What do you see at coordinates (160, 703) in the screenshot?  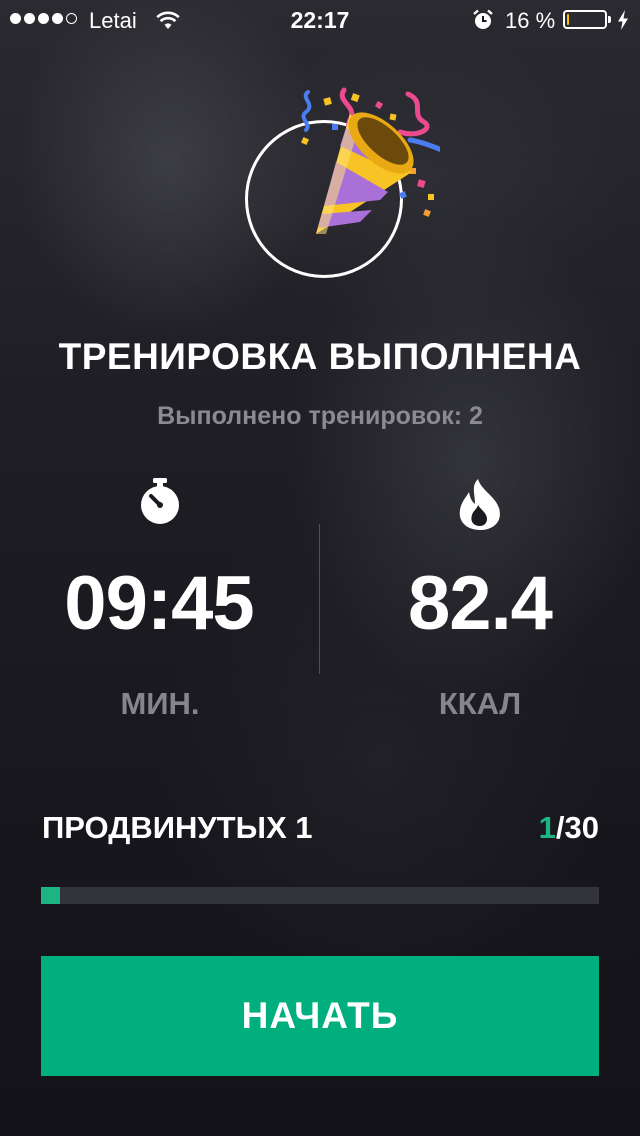 I see `duration-unit: МИН.` at bounding box center [160, 703].